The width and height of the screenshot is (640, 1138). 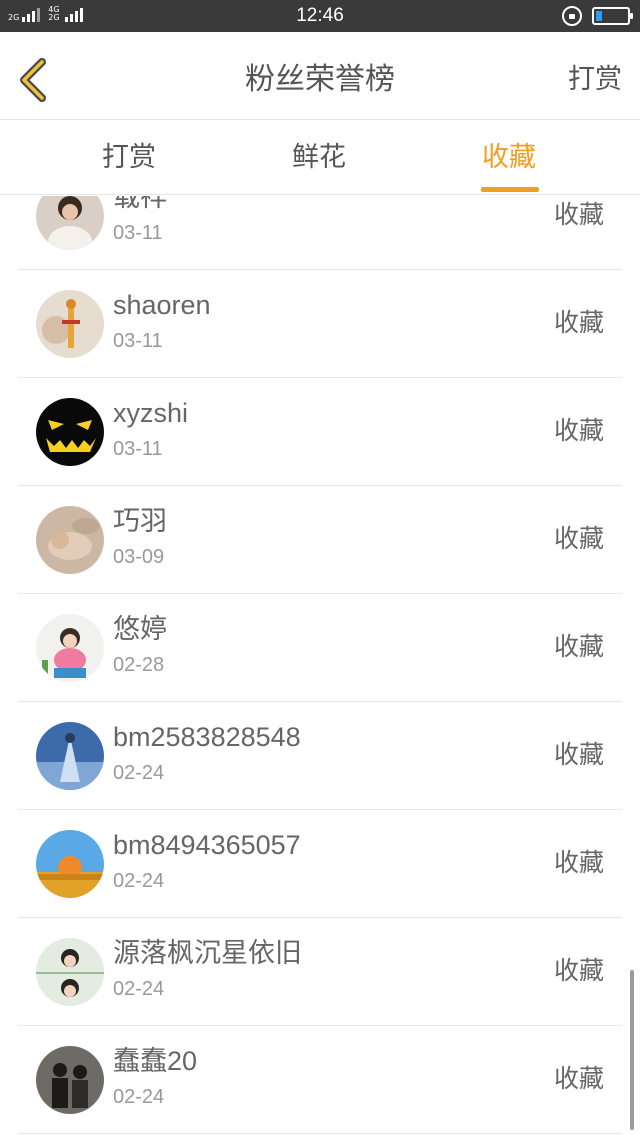 I want to click on user-date: 02-28, so click(x=139, y=665).